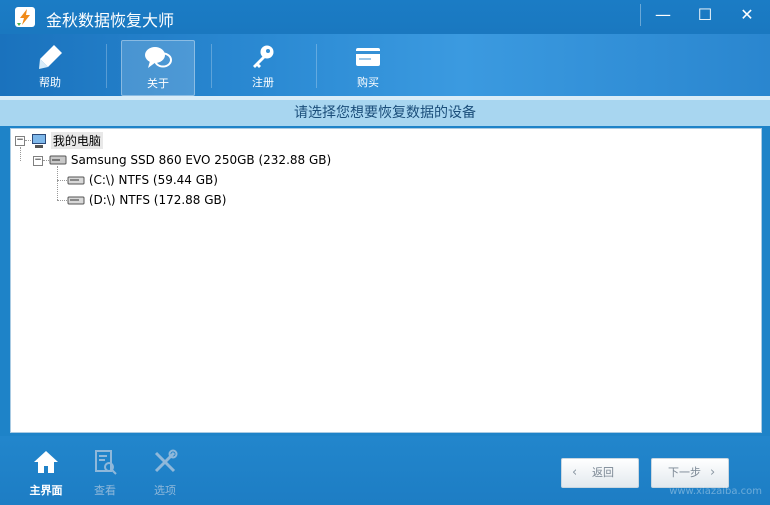 This screenshot has width=770, height=505. I want to click on toolbar-register-button: 注册, so click(263, 67).